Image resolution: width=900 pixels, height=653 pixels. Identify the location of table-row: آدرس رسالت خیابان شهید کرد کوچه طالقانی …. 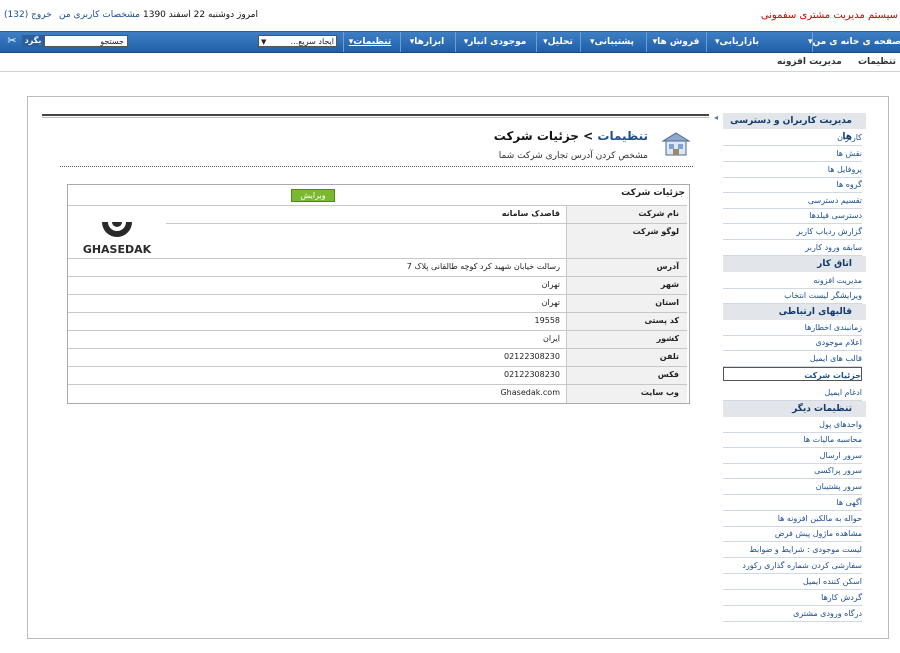
(377, 267).